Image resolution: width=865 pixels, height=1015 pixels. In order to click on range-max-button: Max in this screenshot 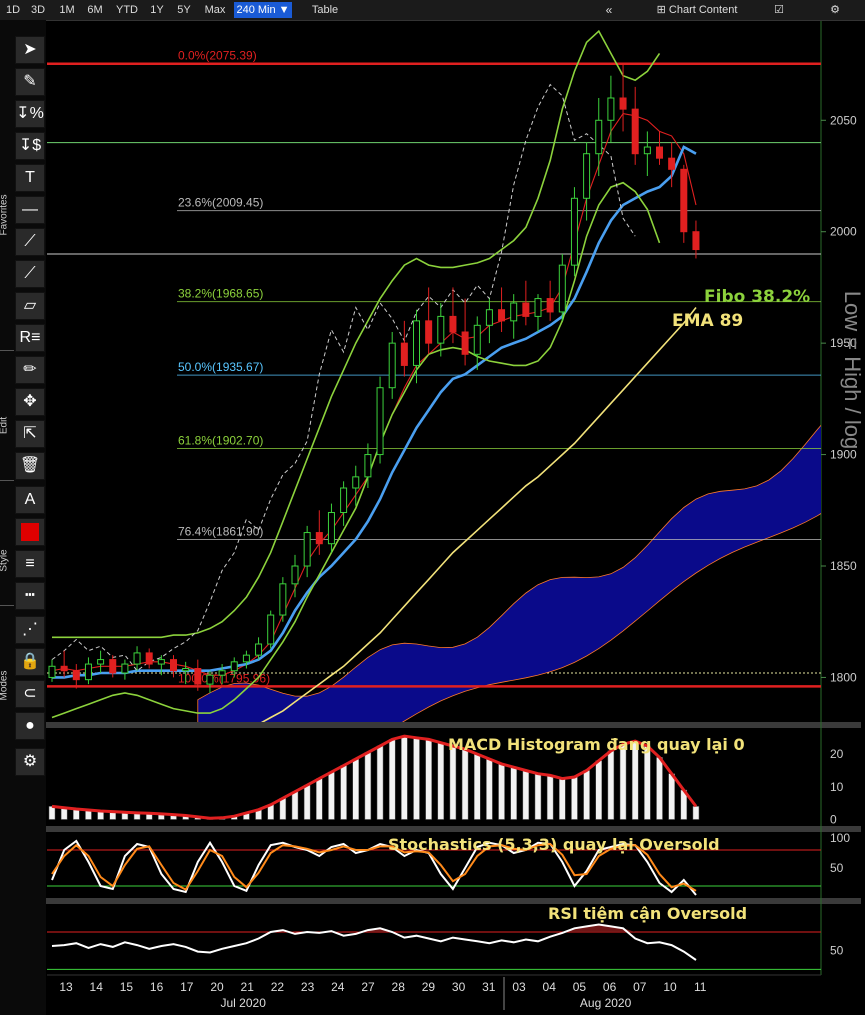, I will do `click(215, 10)`.